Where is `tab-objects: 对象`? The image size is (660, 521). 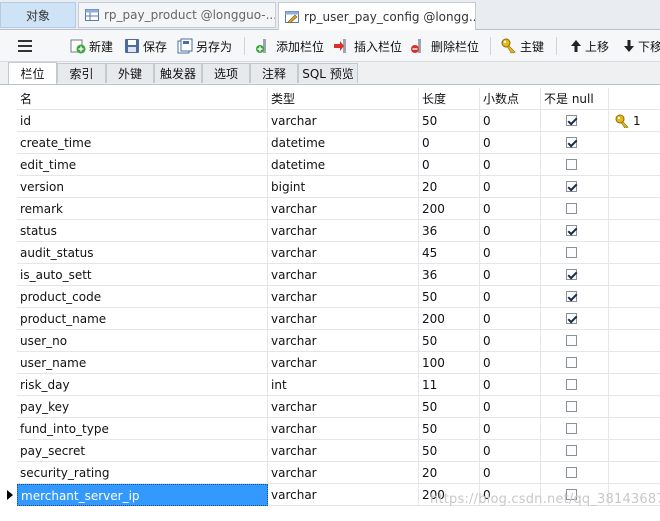 tab-objects: 对象 is located at coordinates (38, 15).